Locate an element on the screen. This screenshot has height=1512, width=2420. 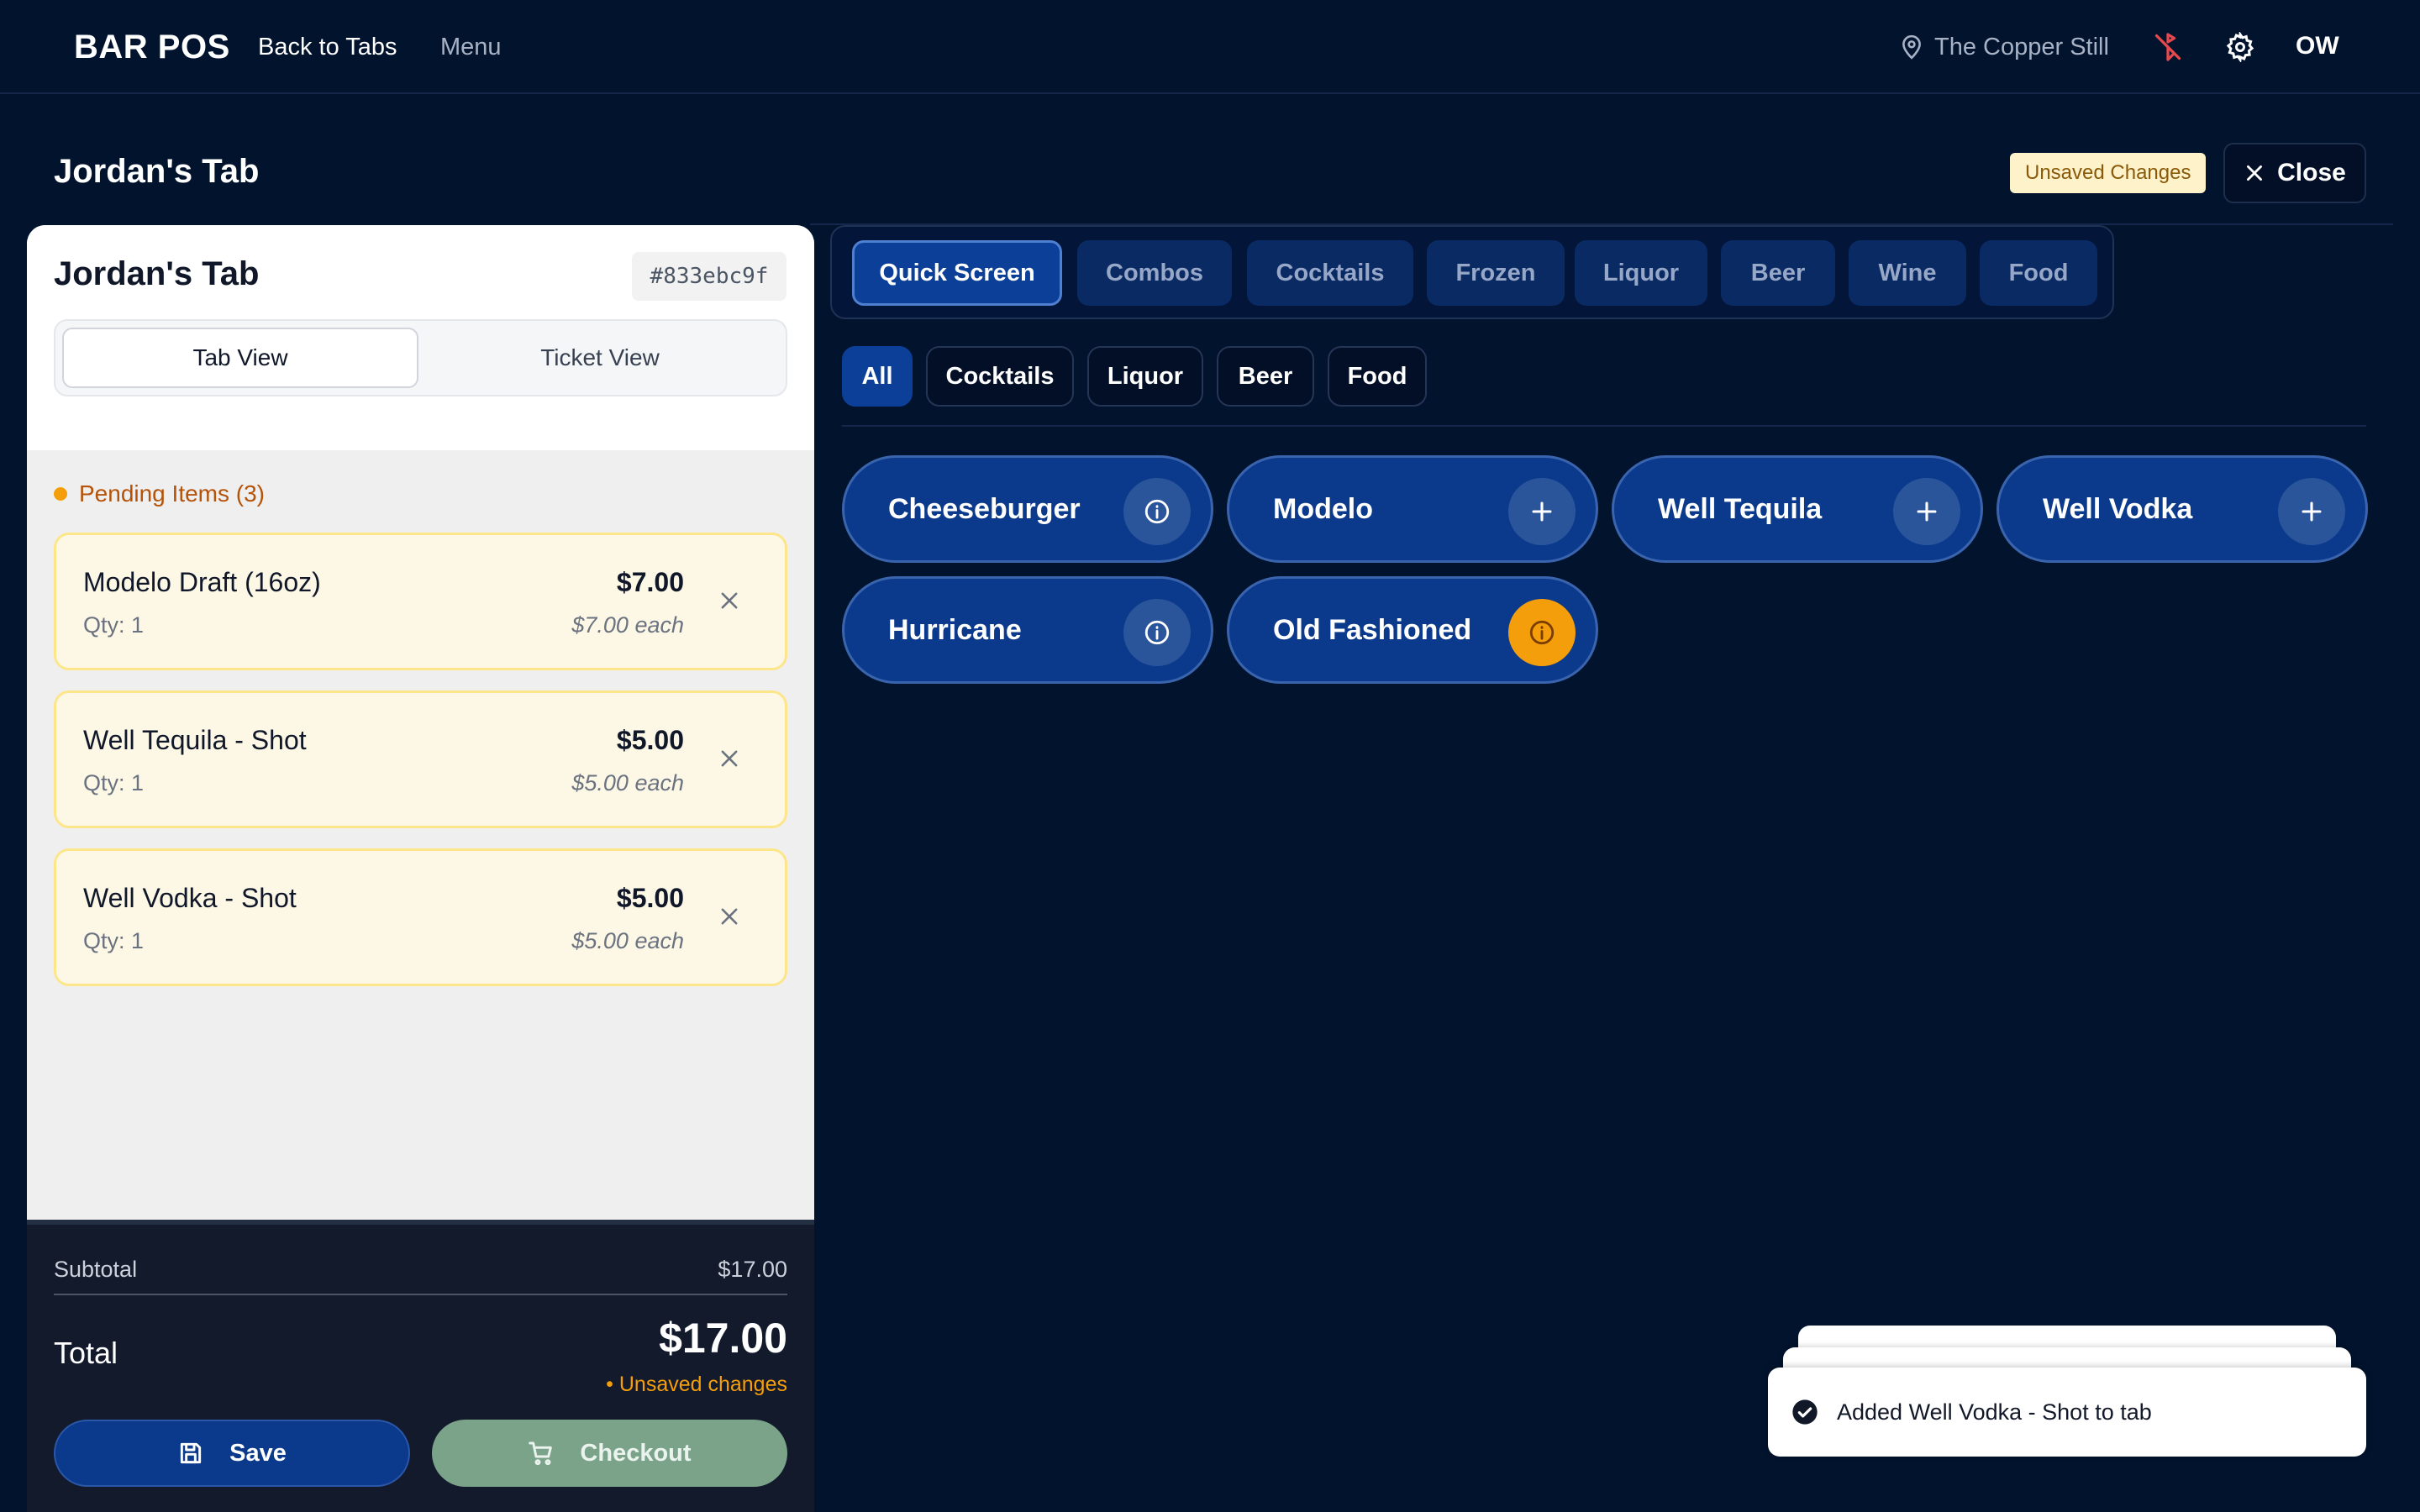
save-button: Save is located at coordinates (232, 1453).